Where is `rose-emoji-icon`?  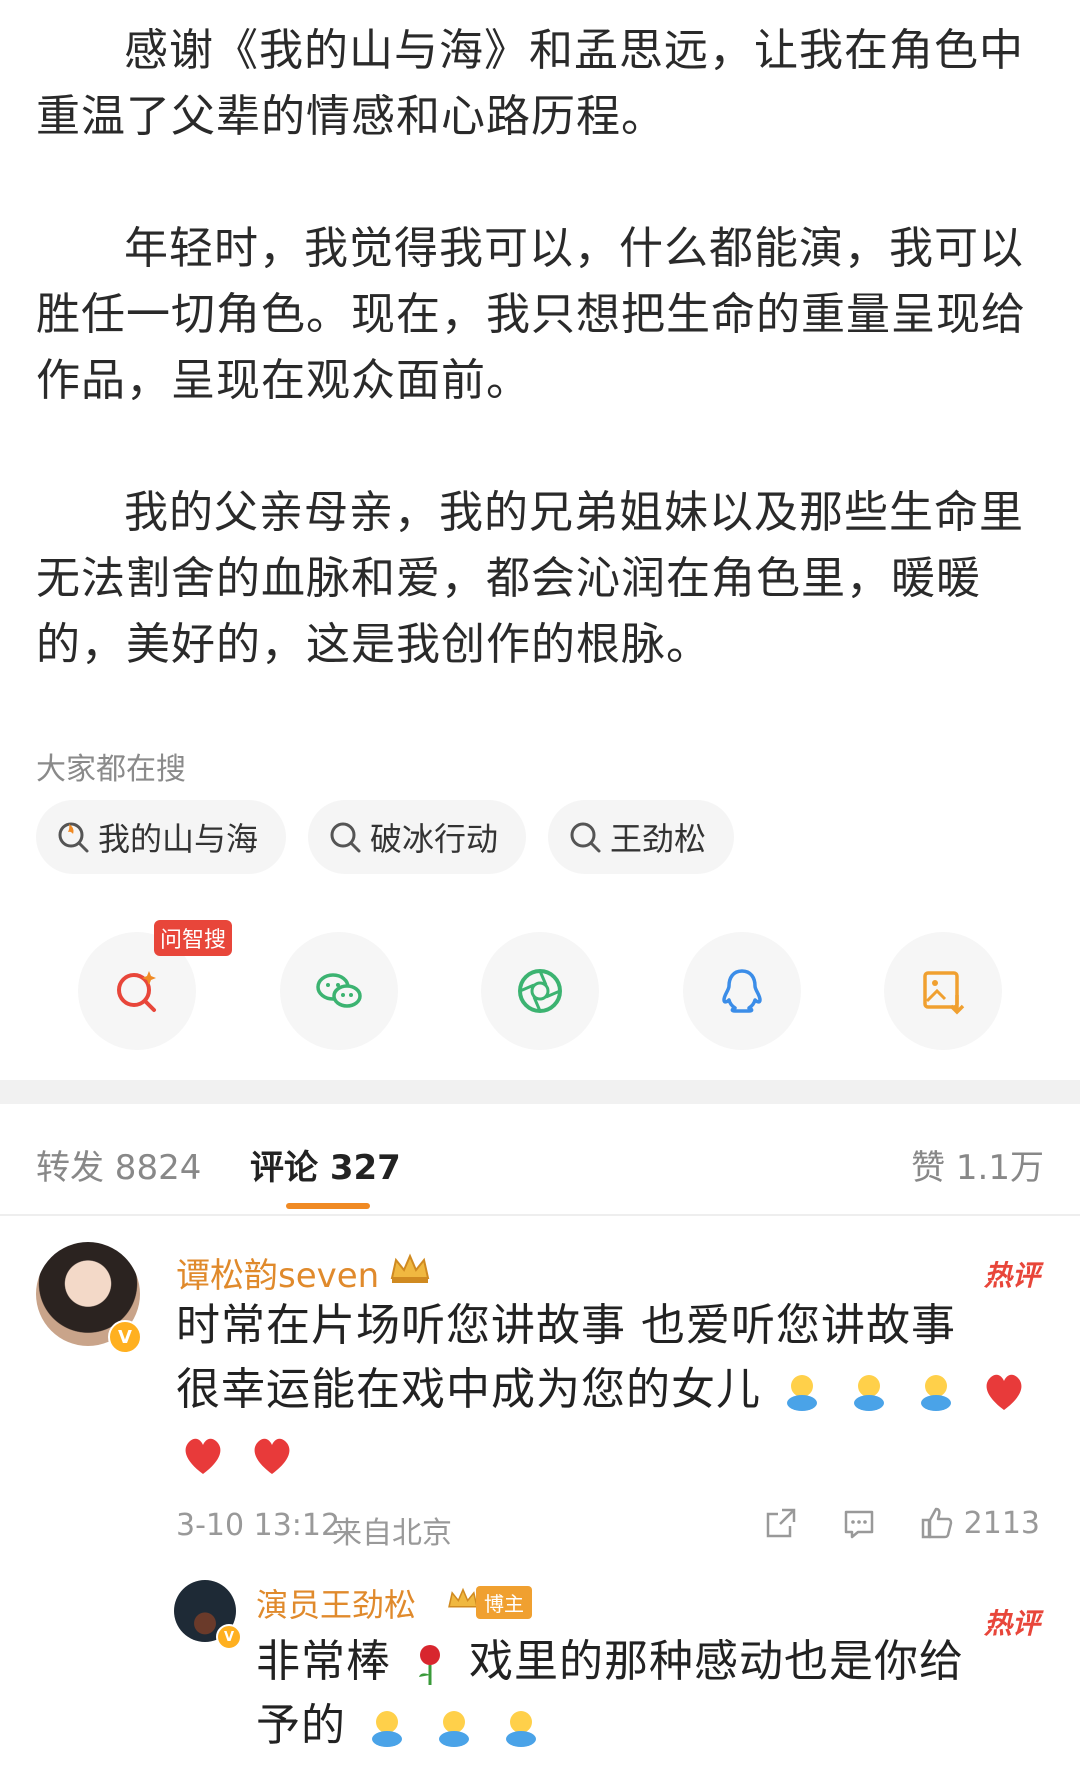 rose-emoji-icon is located at coordinates (429, 1665).